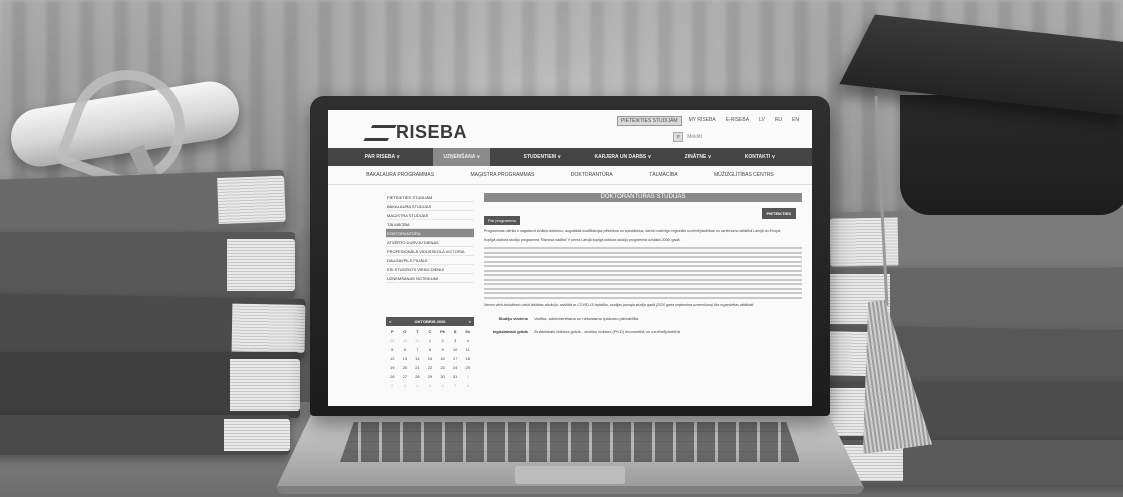 This screenshot has width=1123, height=497. Describe the element at coordinates (467, 367) in the screenshot. I see `calendar-day: 25` at that location.